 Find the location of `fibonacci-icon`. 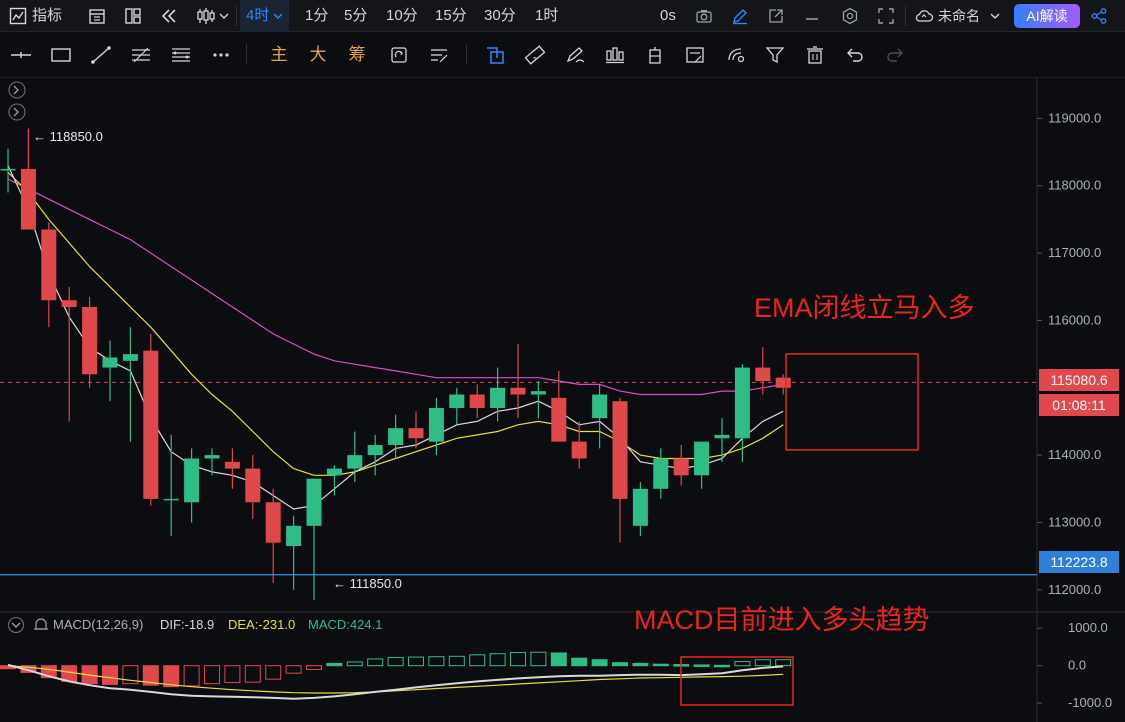

fibonacci-icon is located at coordinates (181, 55).